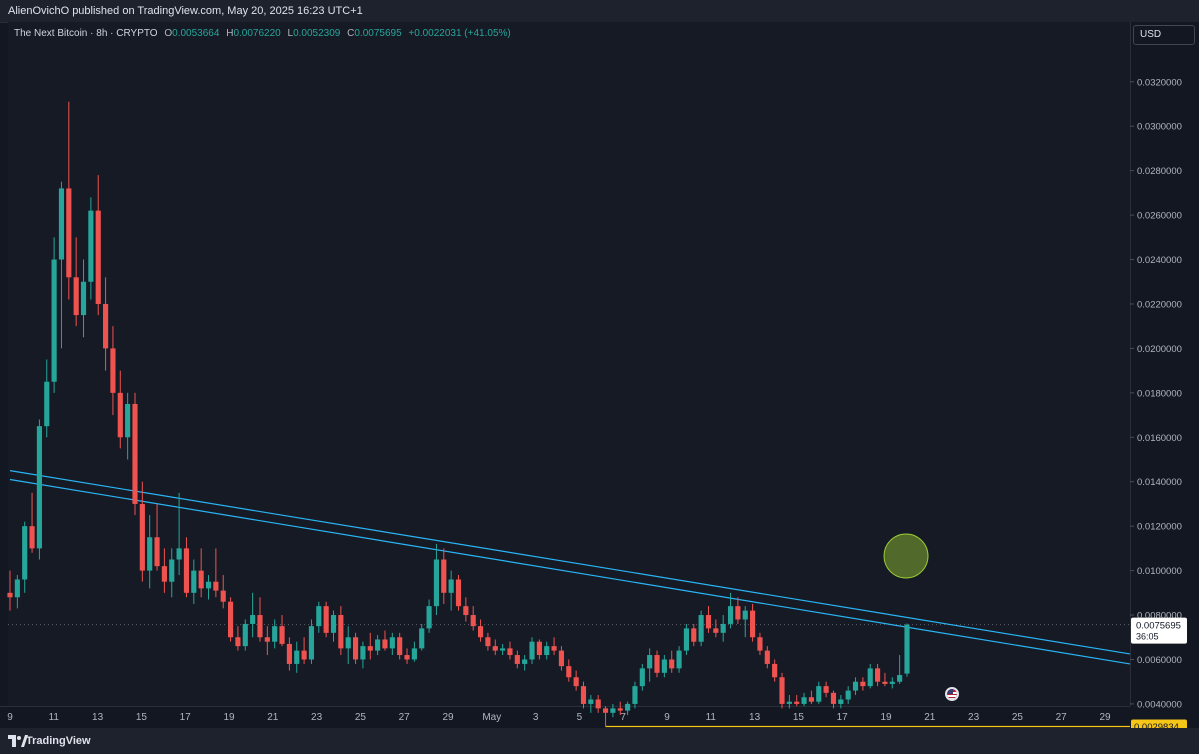 This screenshot has width=1199, height=754. I want to click on y-tick-label: 0.0260000, so click(1159, 216).